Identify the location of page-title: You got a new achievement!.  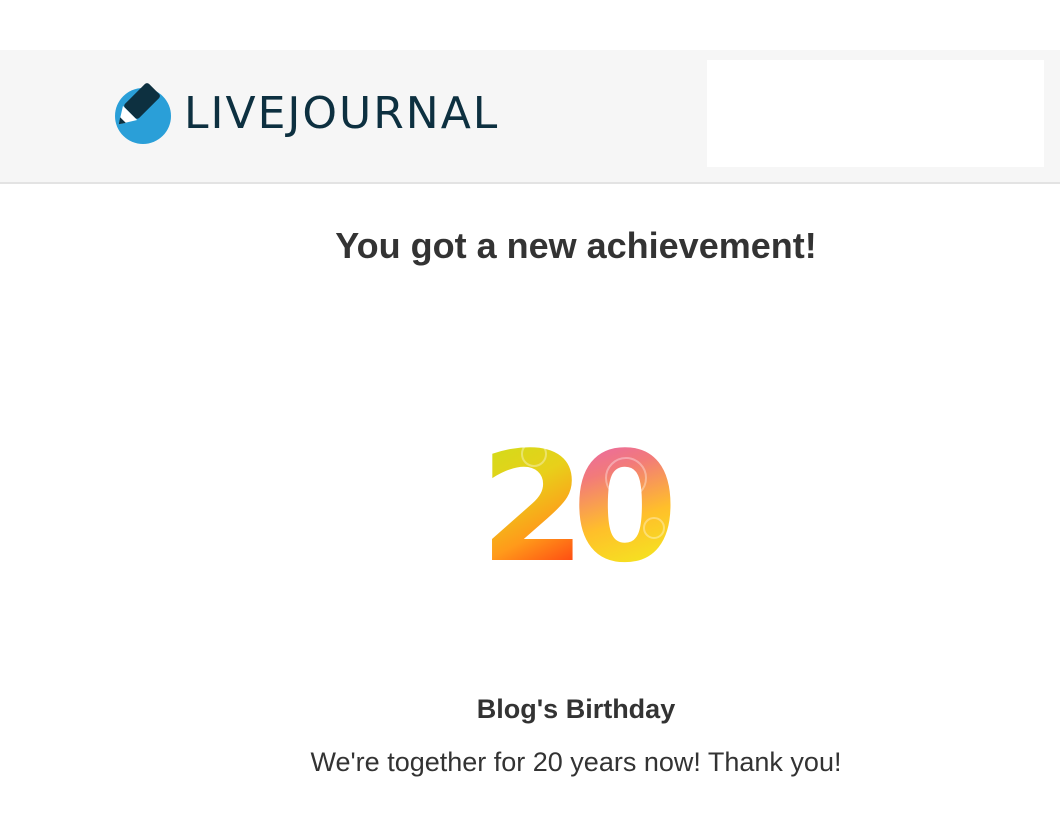
(576, 245).